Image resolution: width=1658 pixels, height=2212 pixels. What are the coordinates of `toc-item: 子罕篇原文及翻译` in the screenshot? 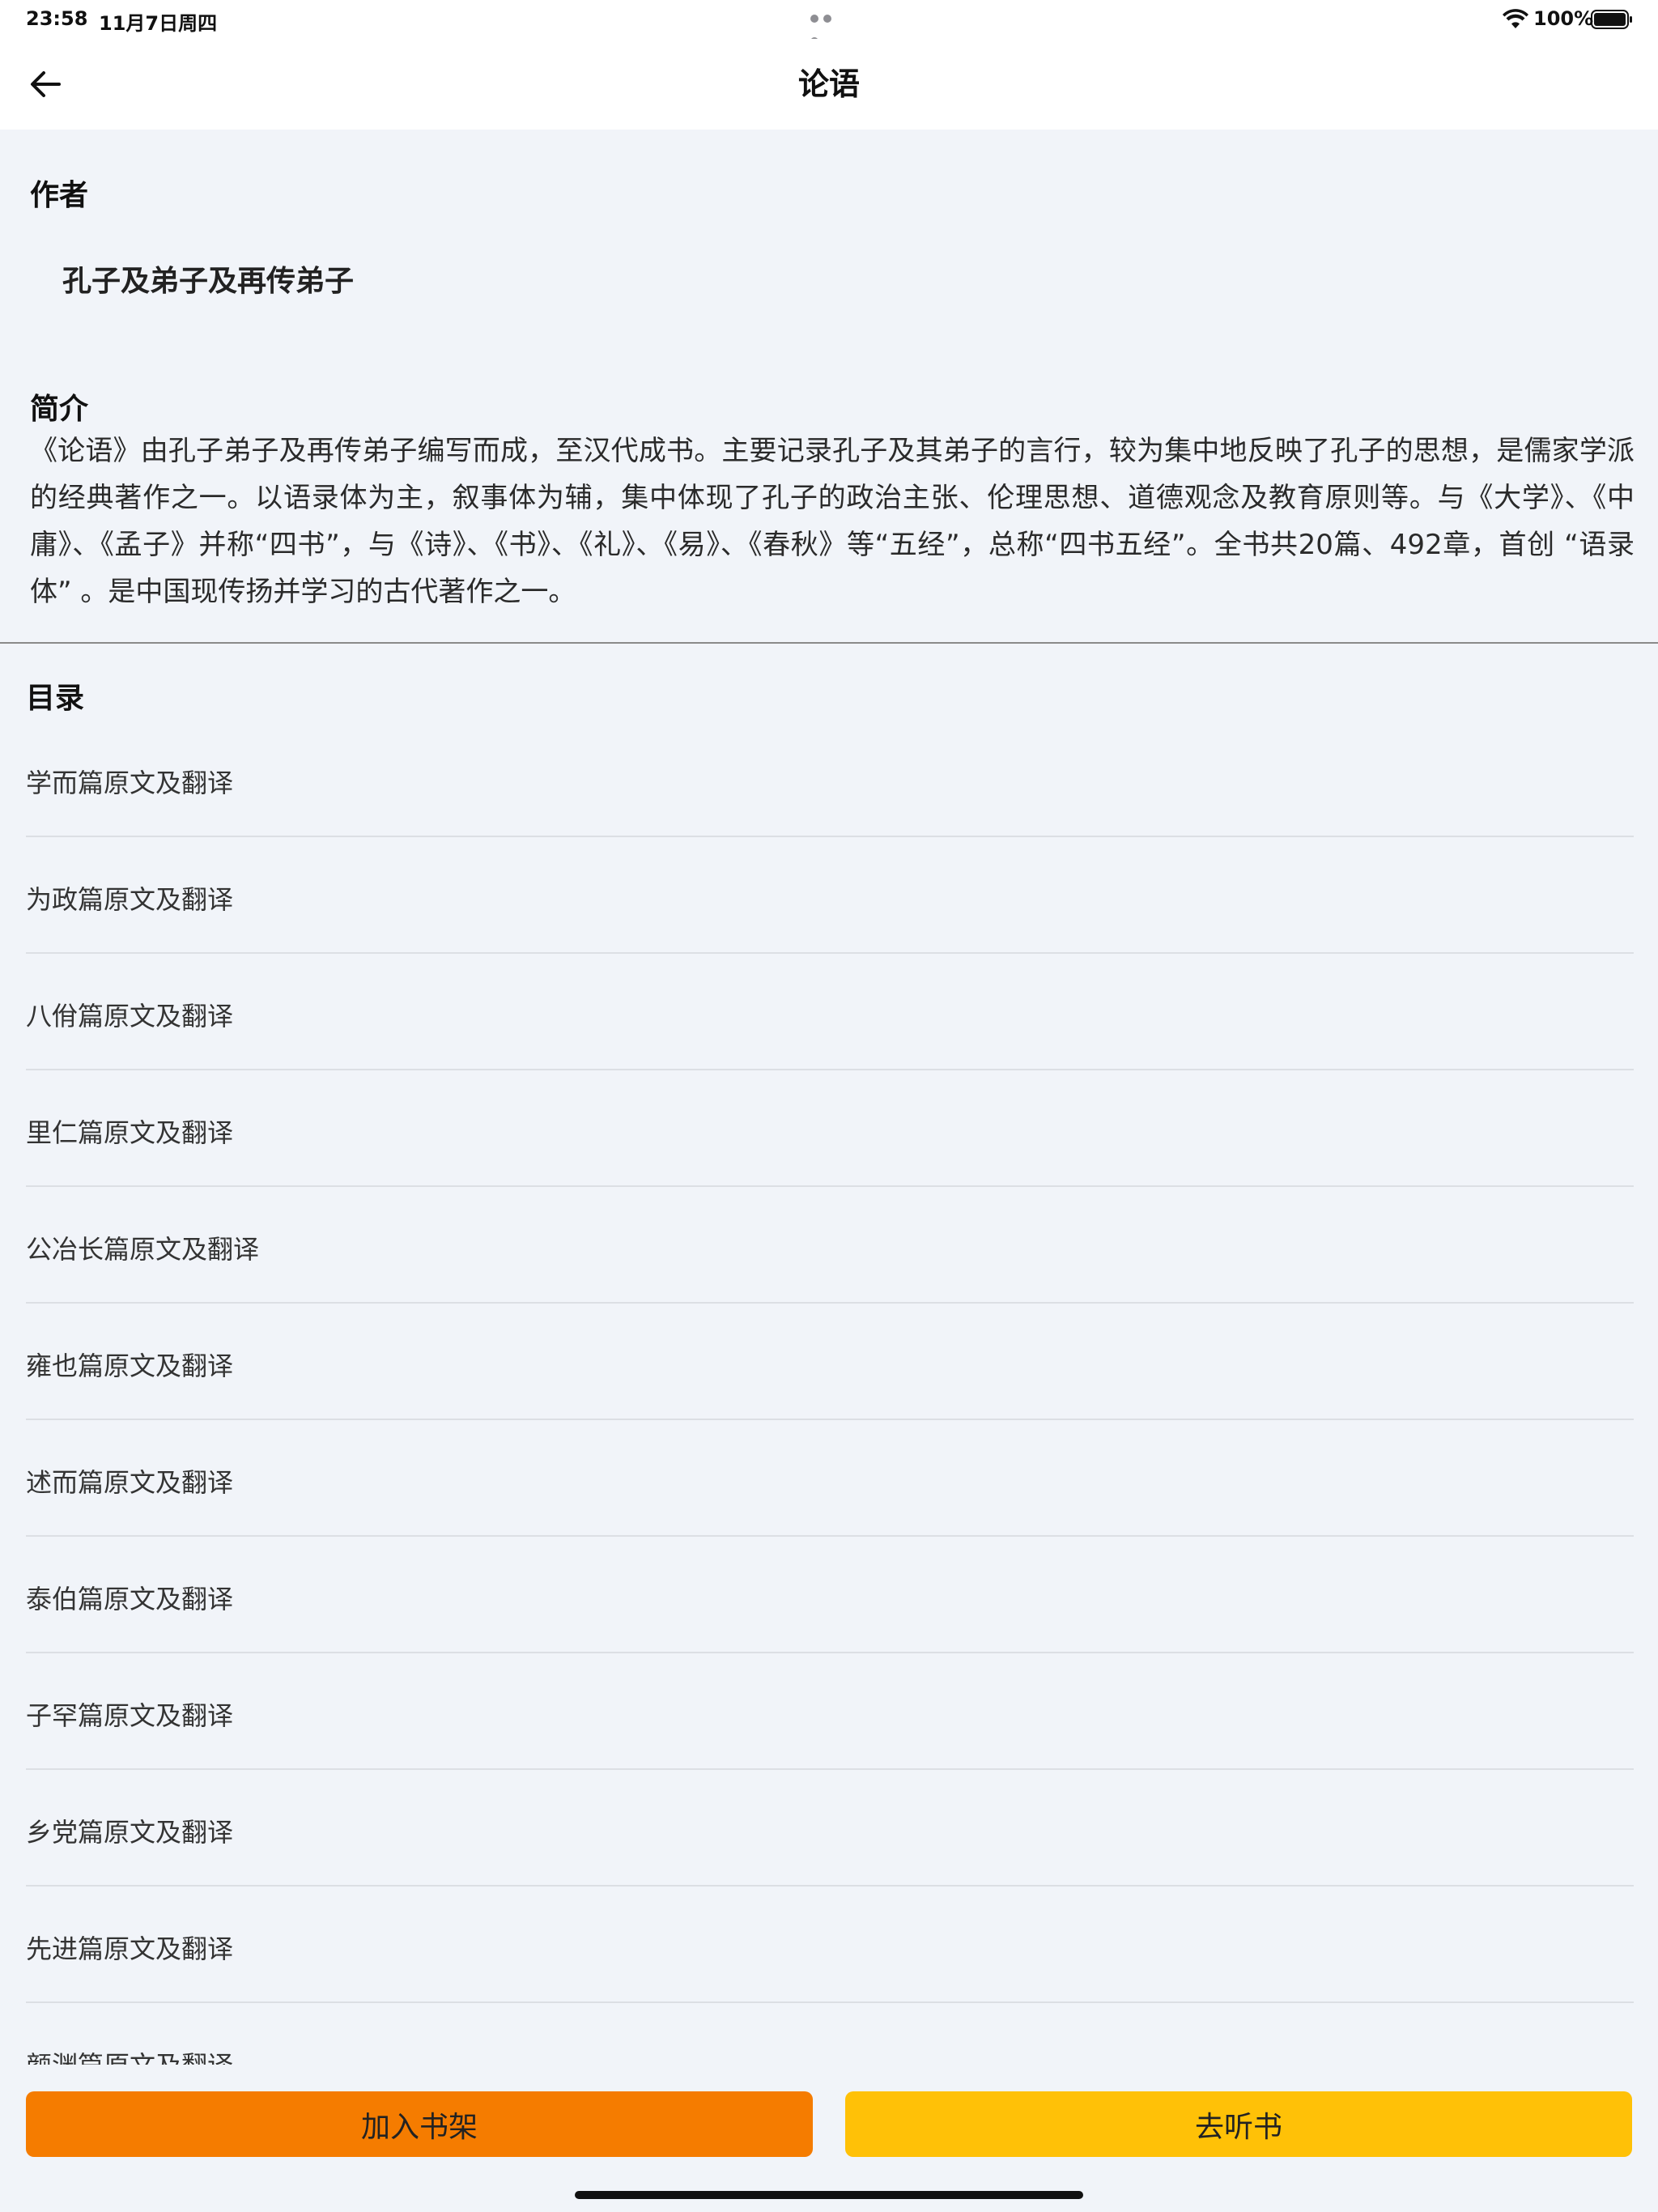 It's located at (830, 1712).